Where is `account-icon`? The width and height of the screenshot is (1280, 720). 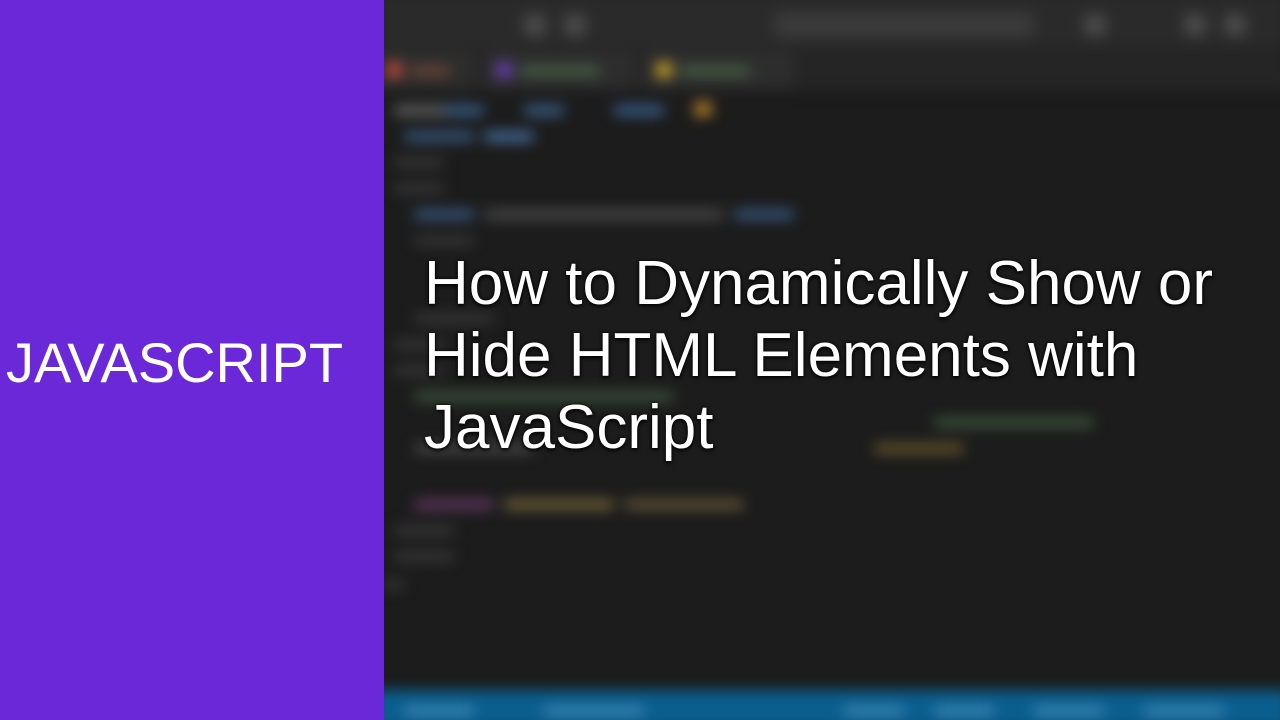
account-icon is located at coordinates (1095, 25).